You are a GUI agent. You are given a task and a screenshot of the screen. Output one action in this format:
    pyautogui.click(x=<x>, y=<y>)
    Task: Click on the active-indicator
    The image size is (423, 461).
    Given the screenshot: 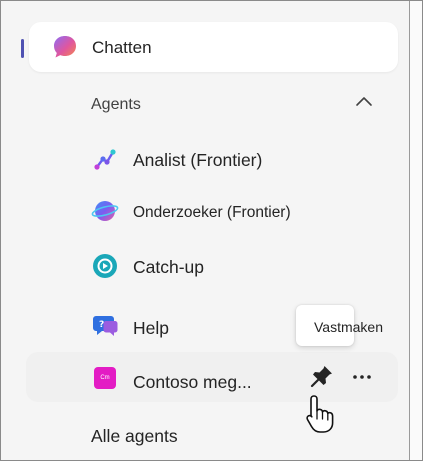 What is the action you would take?
    pyautogui.click(x=22, y=48)
    